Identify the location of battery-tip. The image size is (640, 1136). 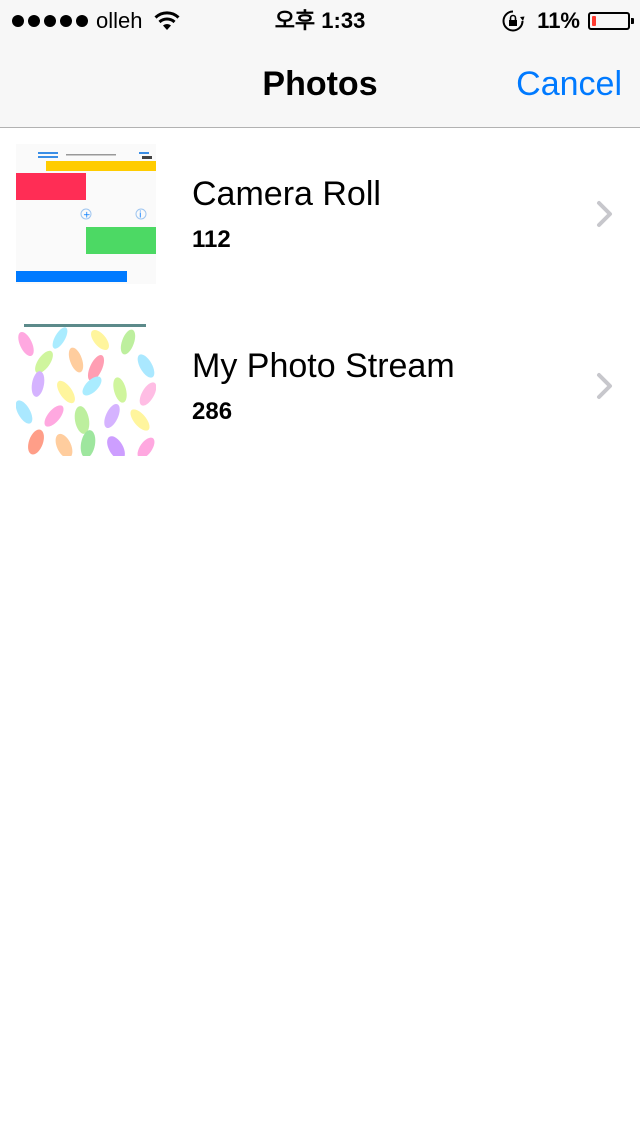
(632, 21).